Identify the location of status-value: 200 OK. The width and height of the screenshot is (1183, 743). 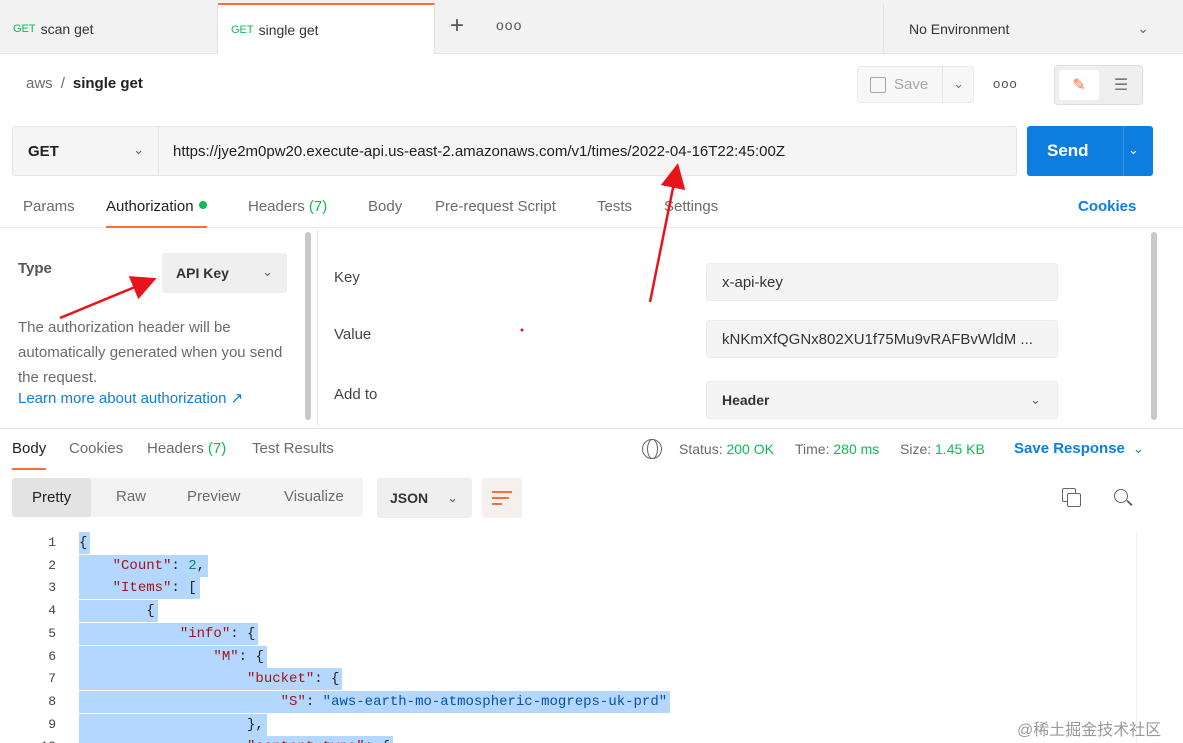
(750, 449).